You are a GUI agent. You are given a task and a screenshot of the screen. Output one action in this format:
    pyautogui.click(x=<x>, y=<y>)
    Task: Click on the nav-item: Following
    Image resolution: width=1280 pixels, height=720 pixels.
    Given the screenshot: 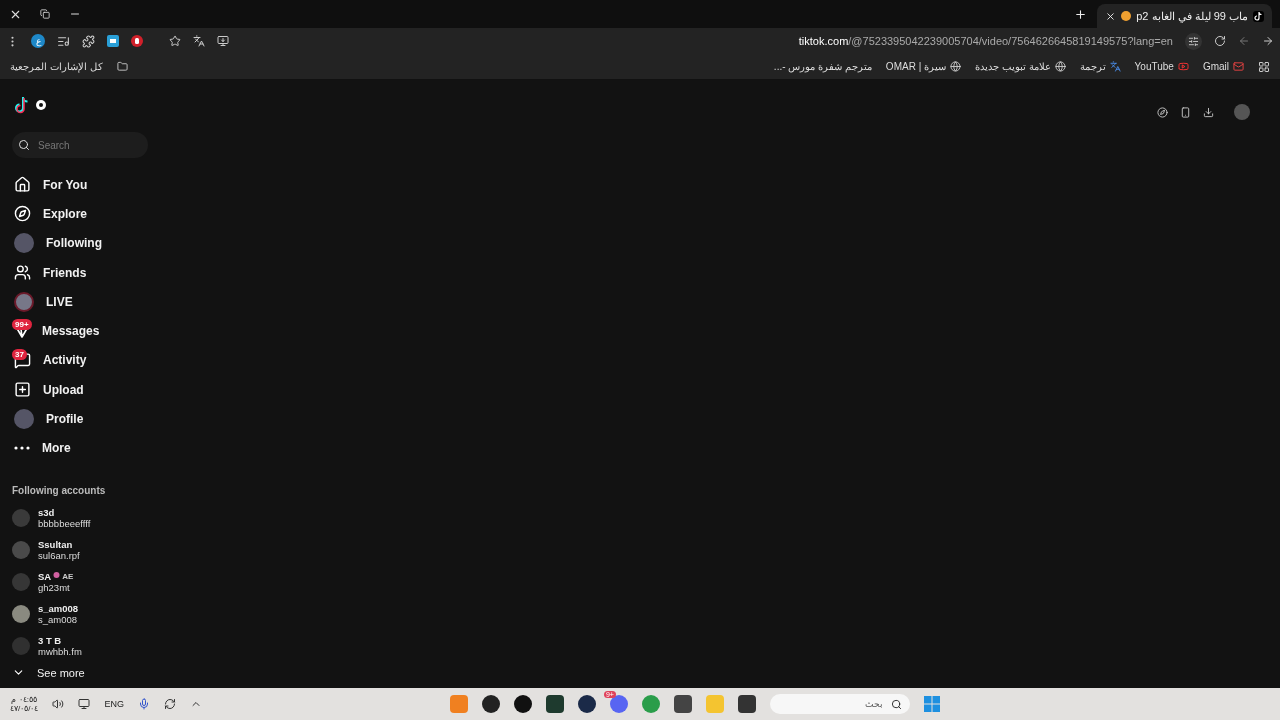 What is the action you would take?
    pyautogui.click(x=80, y=243)
    